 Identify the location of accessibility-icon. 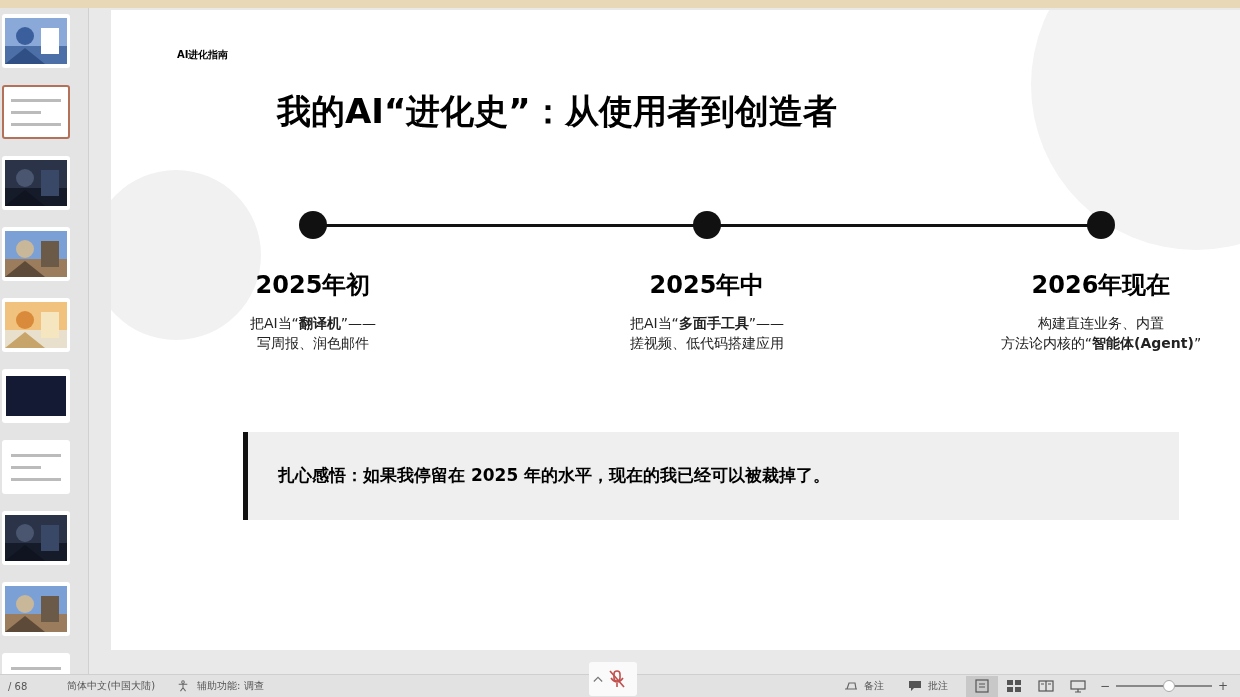
(183, 686).